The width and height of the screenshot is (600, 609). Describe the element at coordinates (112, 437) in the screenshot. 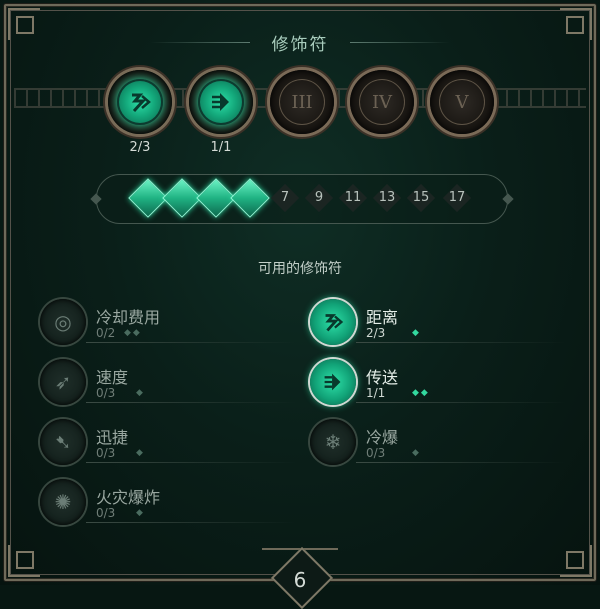

I see `modifier-name: 迅捷` at that location.